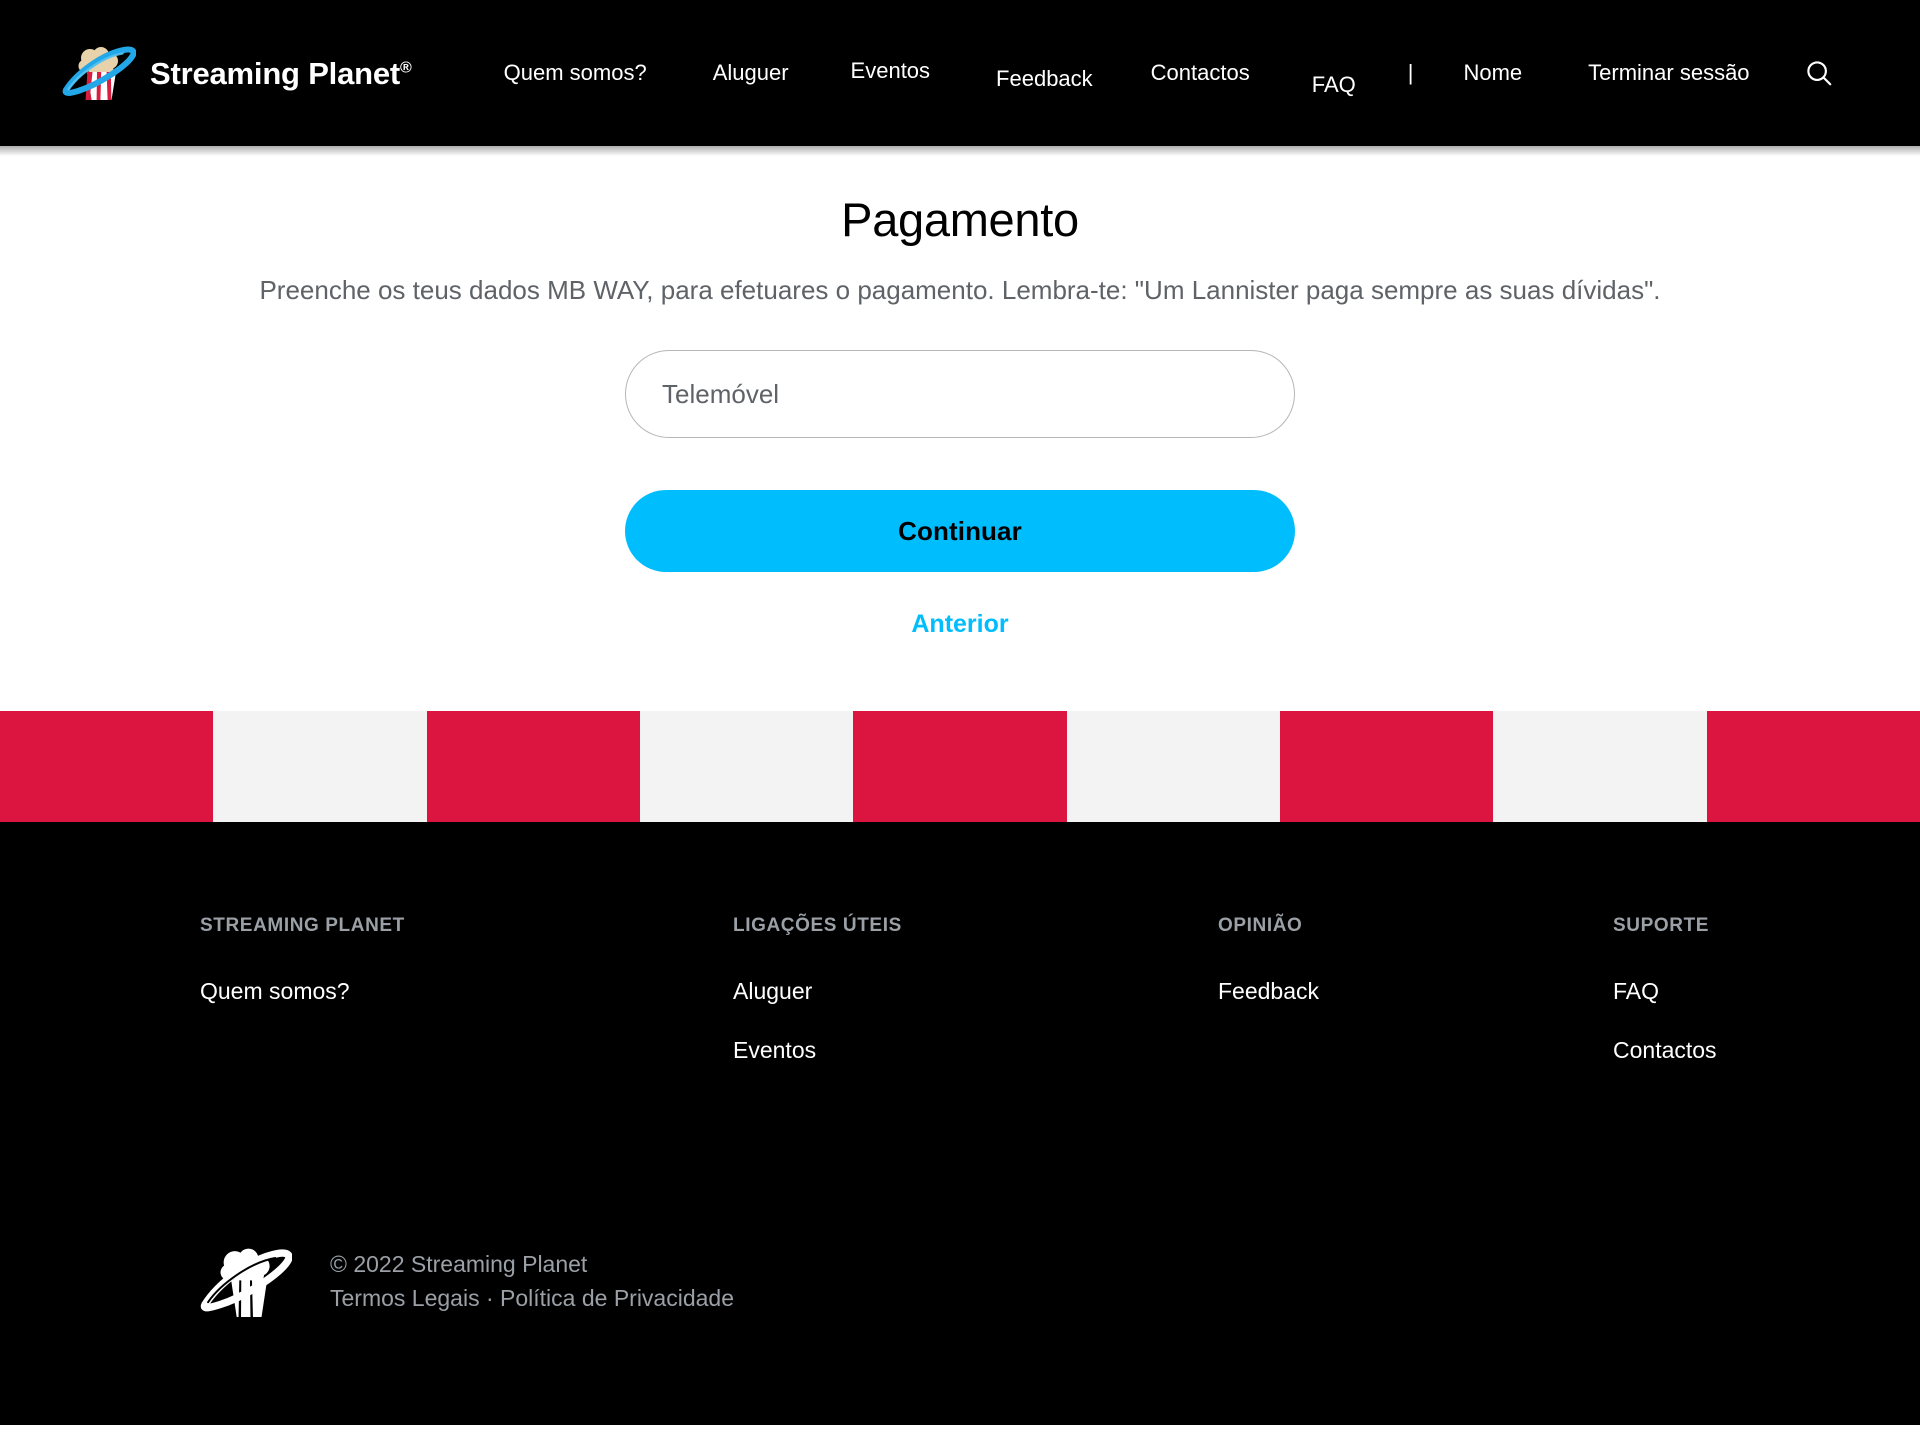  I want to click on nav-item-terminar-sessao: Terminar sessão, so click(1668, 73).